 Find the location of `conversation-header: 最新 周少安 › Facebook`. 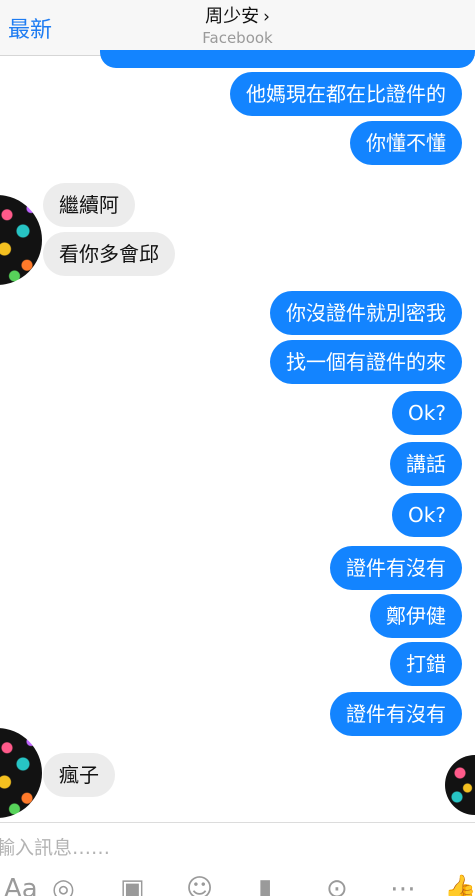

conversation-header: 最新 周少安 › Facebook is located at coordinates (237, 28).